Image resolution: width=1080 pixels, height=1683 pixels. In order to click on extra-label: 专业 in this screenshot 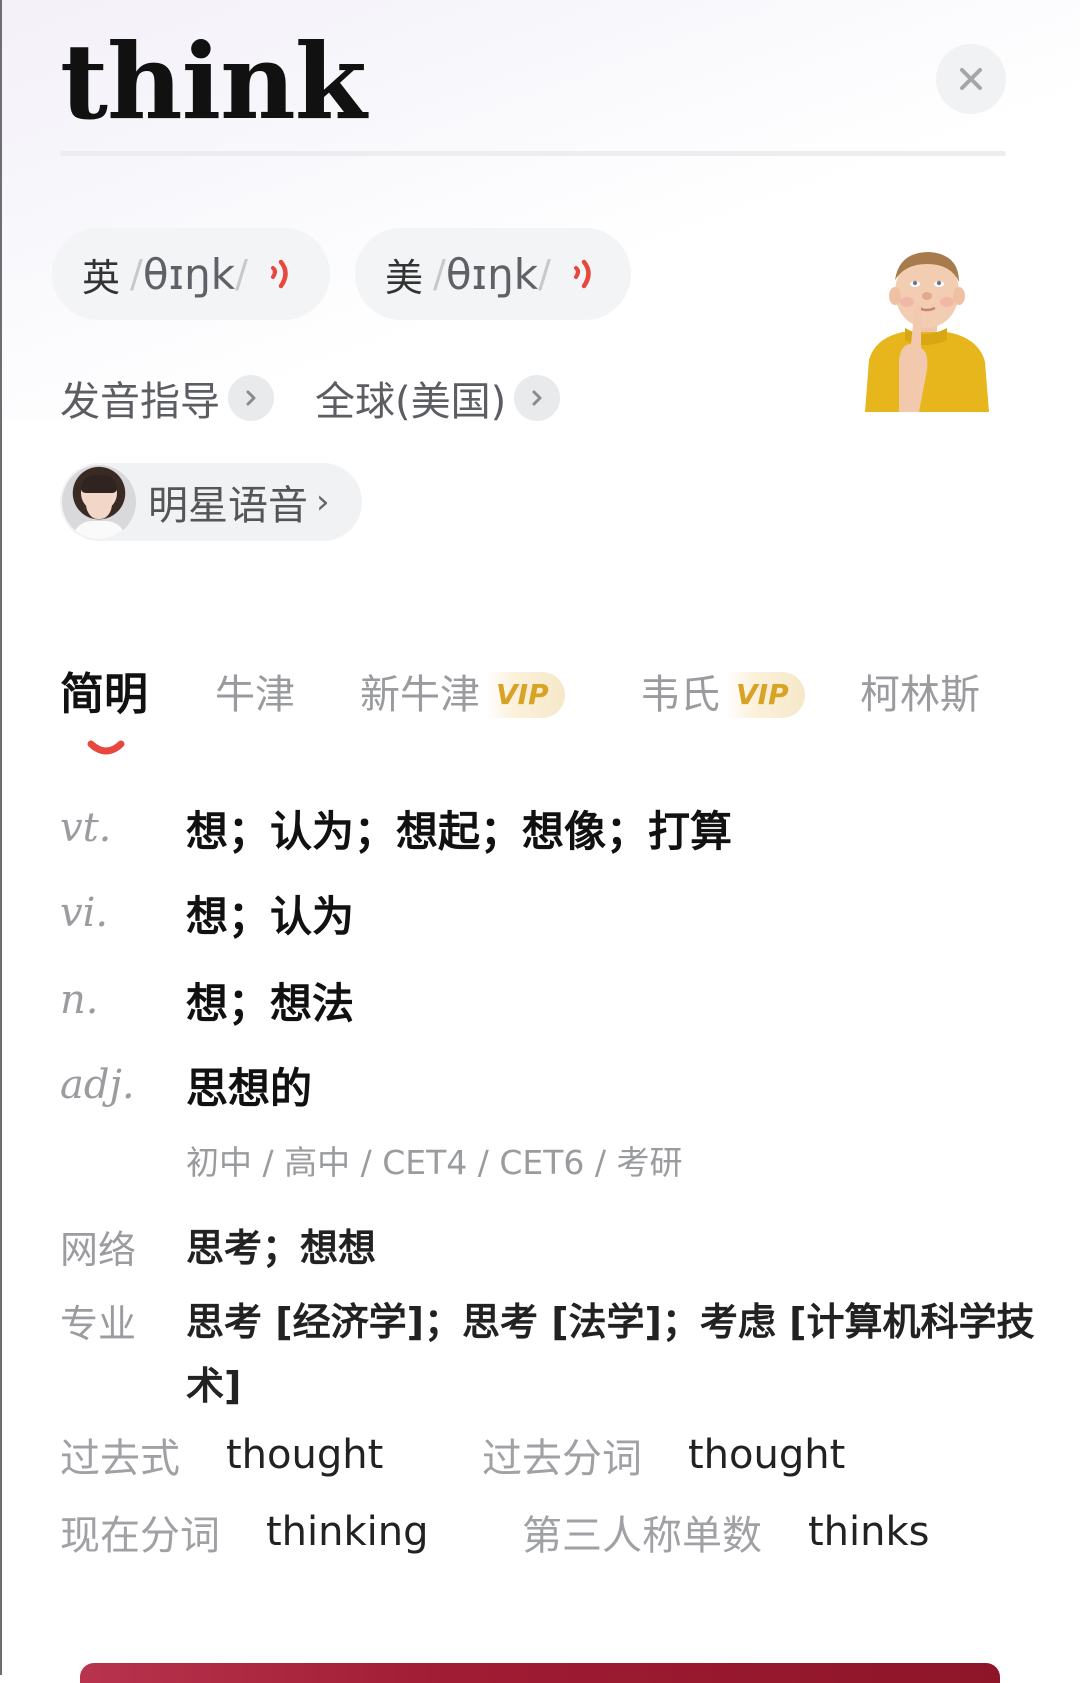, I will do `click(98, 1324)`.